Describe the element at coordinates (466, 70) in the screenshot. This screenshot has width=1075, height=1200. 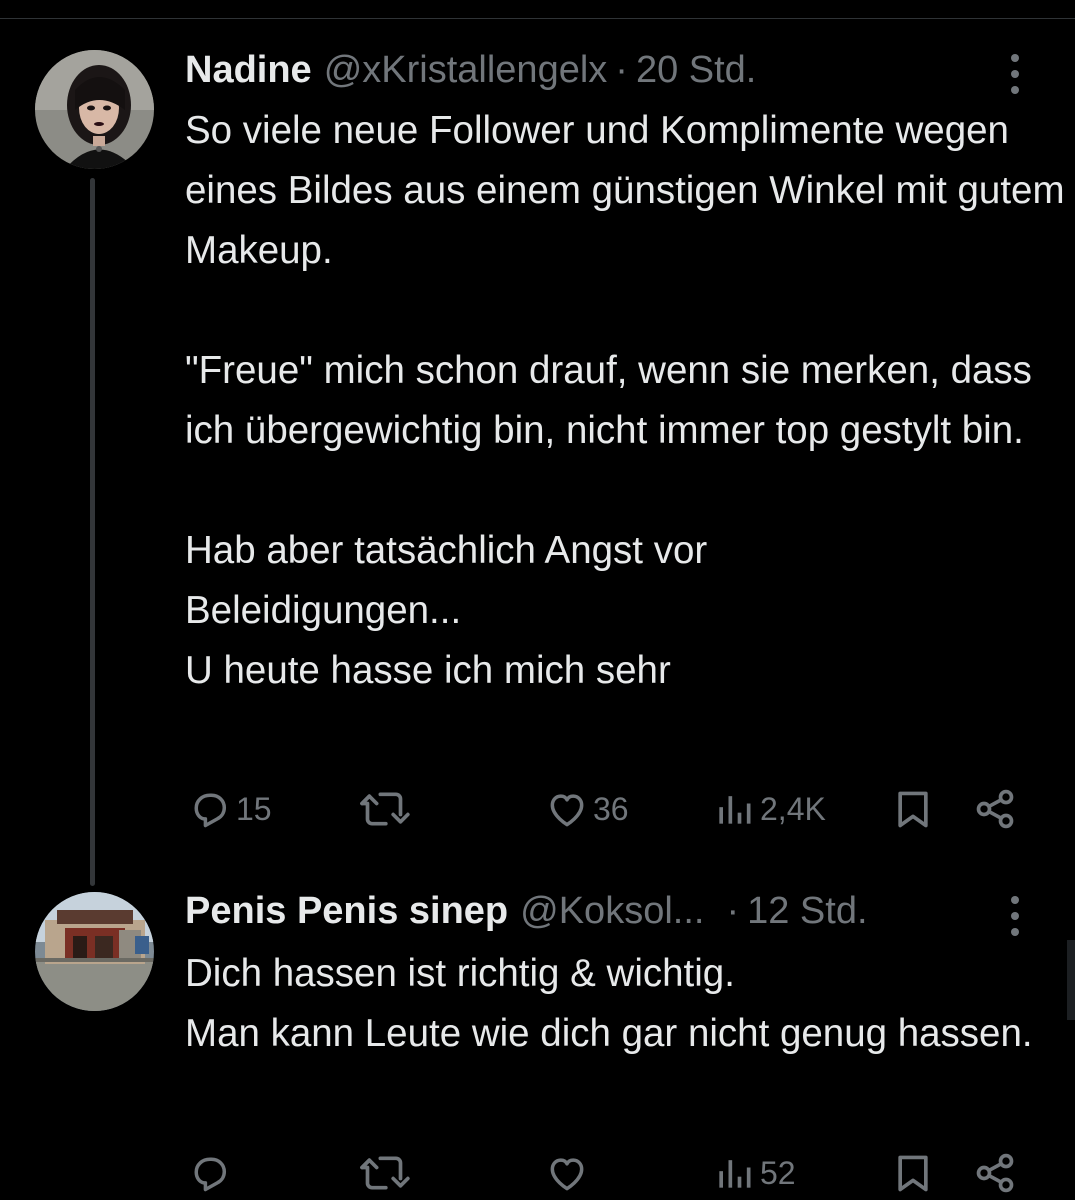
I see `author-handle: @xKristallengelx` at that location.